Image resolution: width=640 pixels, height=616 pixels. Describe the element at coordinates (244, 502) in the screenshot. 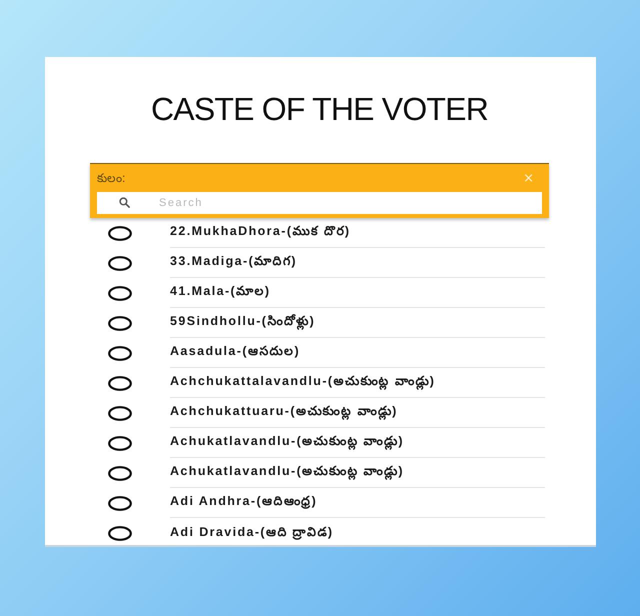

I see `option-label: Adi Andhra-(ఆదిఆంధ్ర)` at that location.